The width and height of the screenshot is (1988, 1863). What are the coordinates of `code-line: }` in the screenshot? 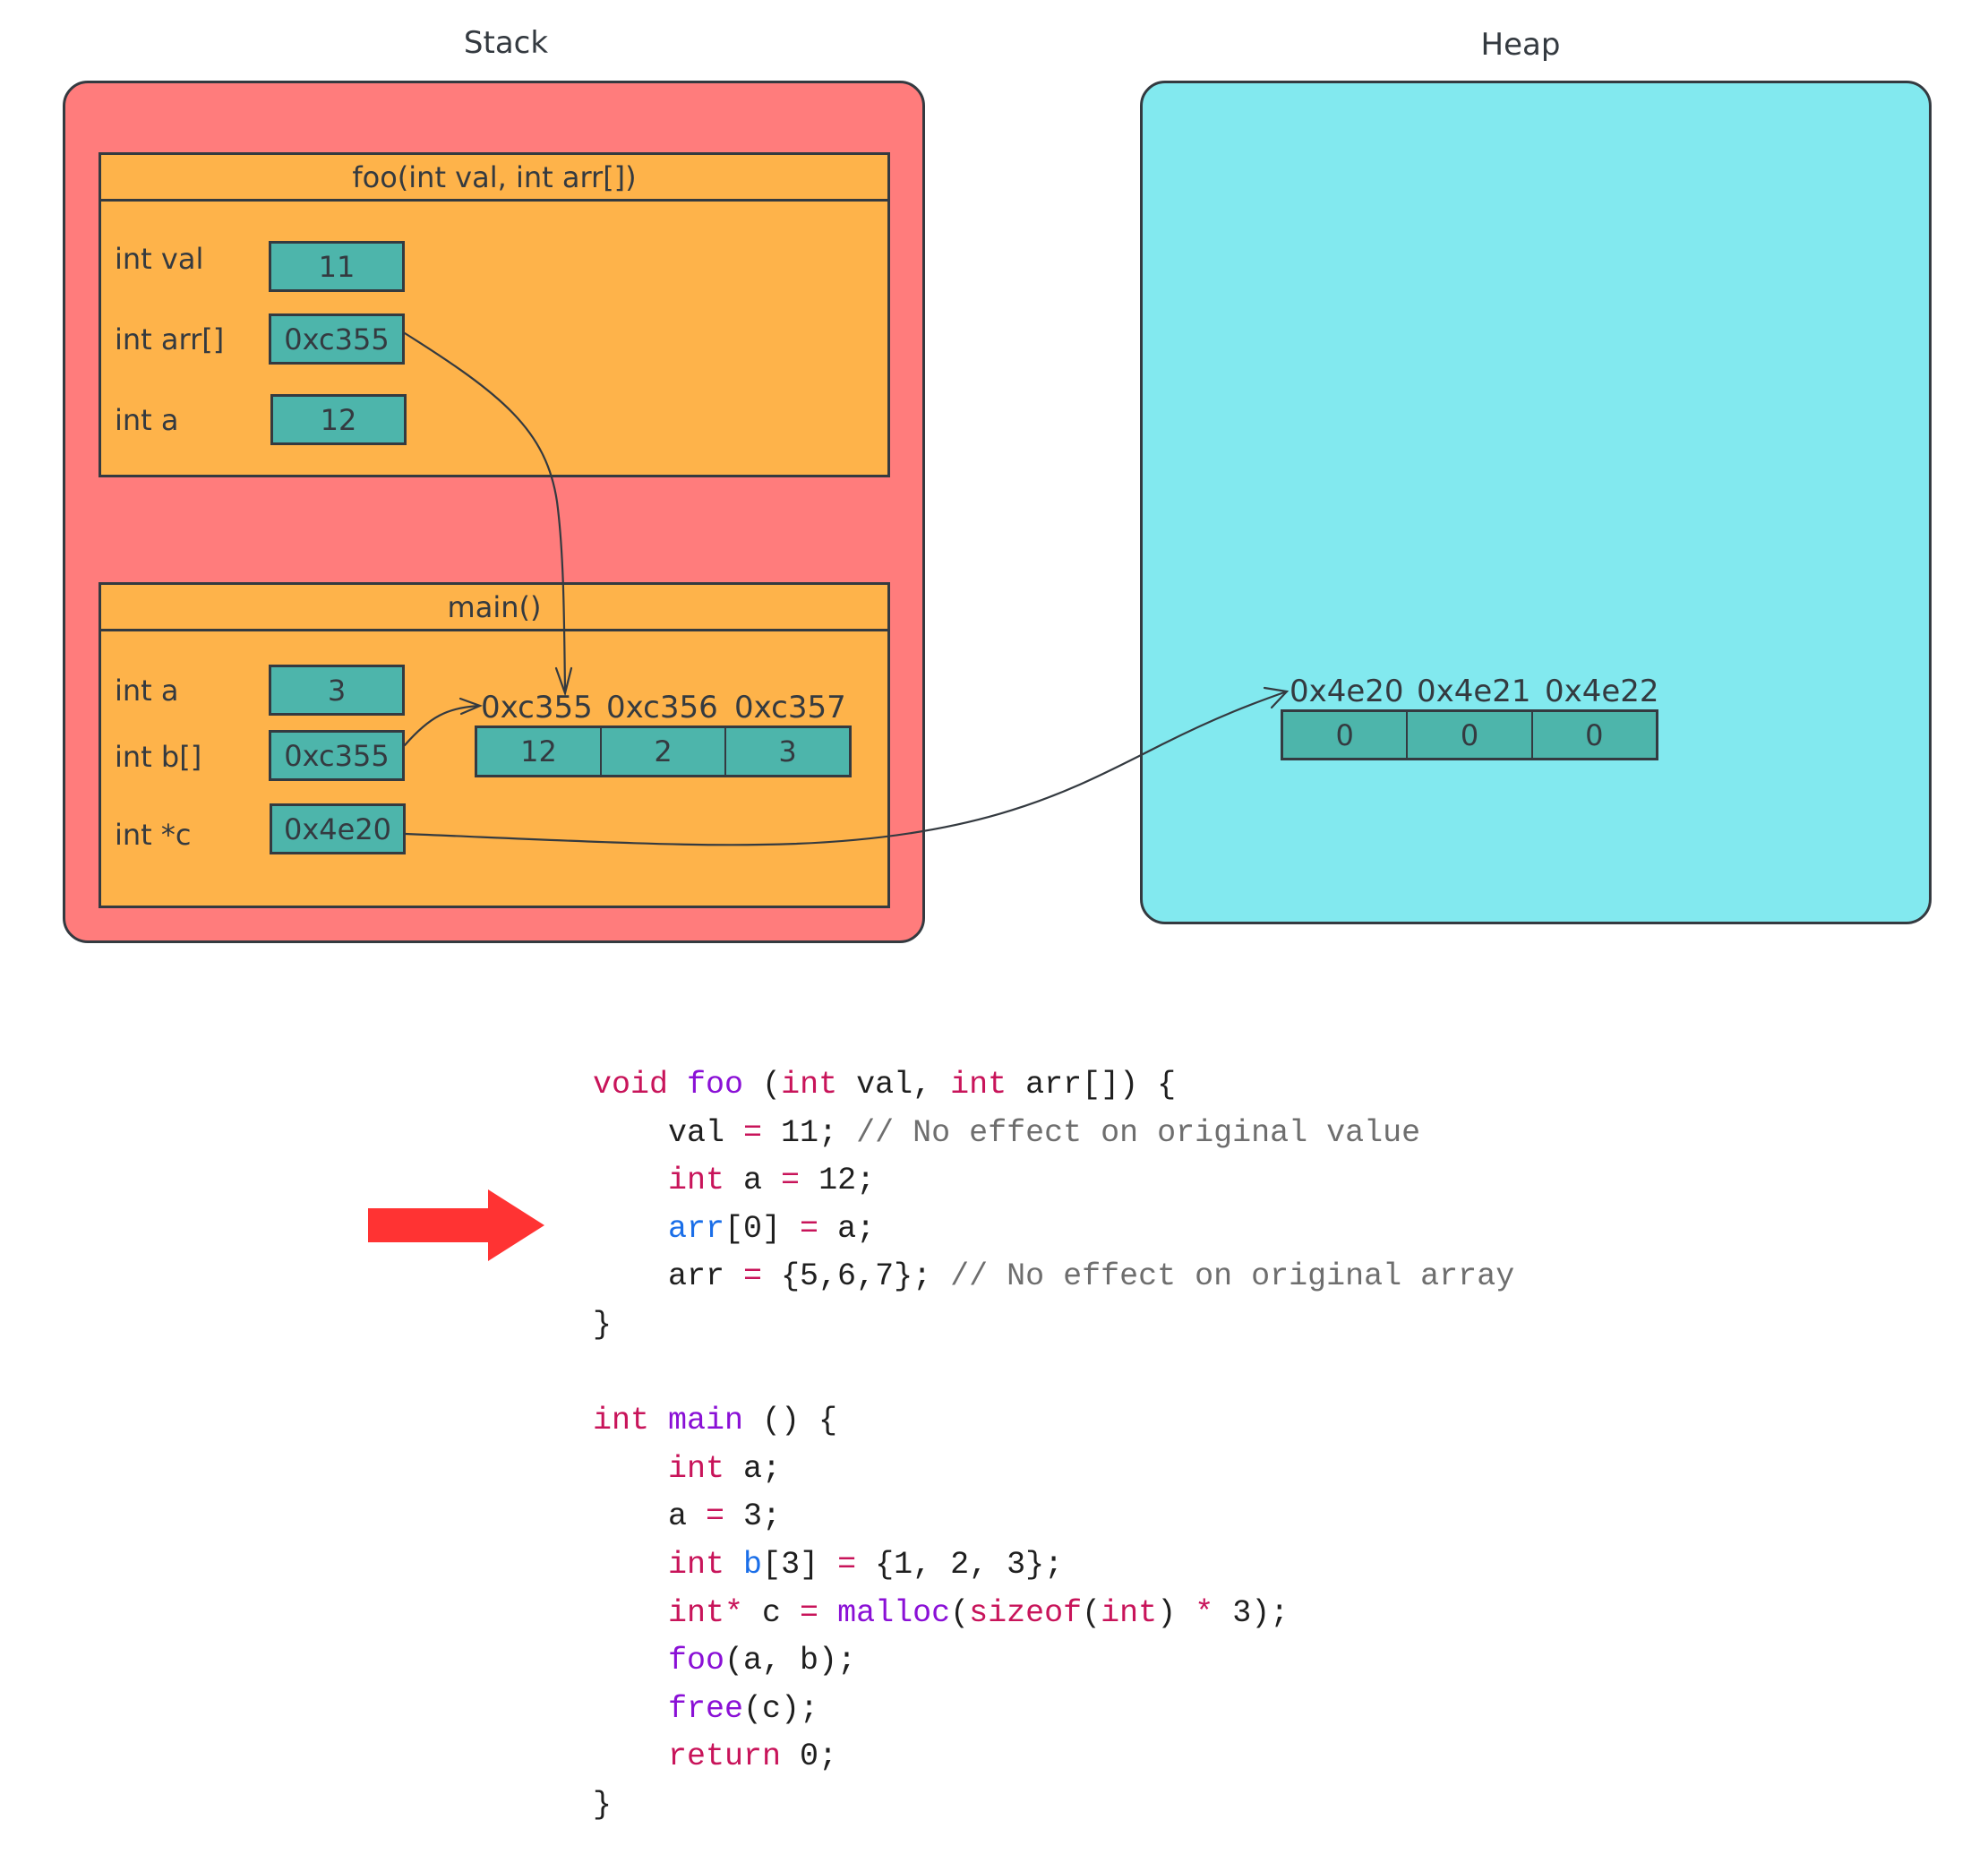 It's located at (1053, 1326).